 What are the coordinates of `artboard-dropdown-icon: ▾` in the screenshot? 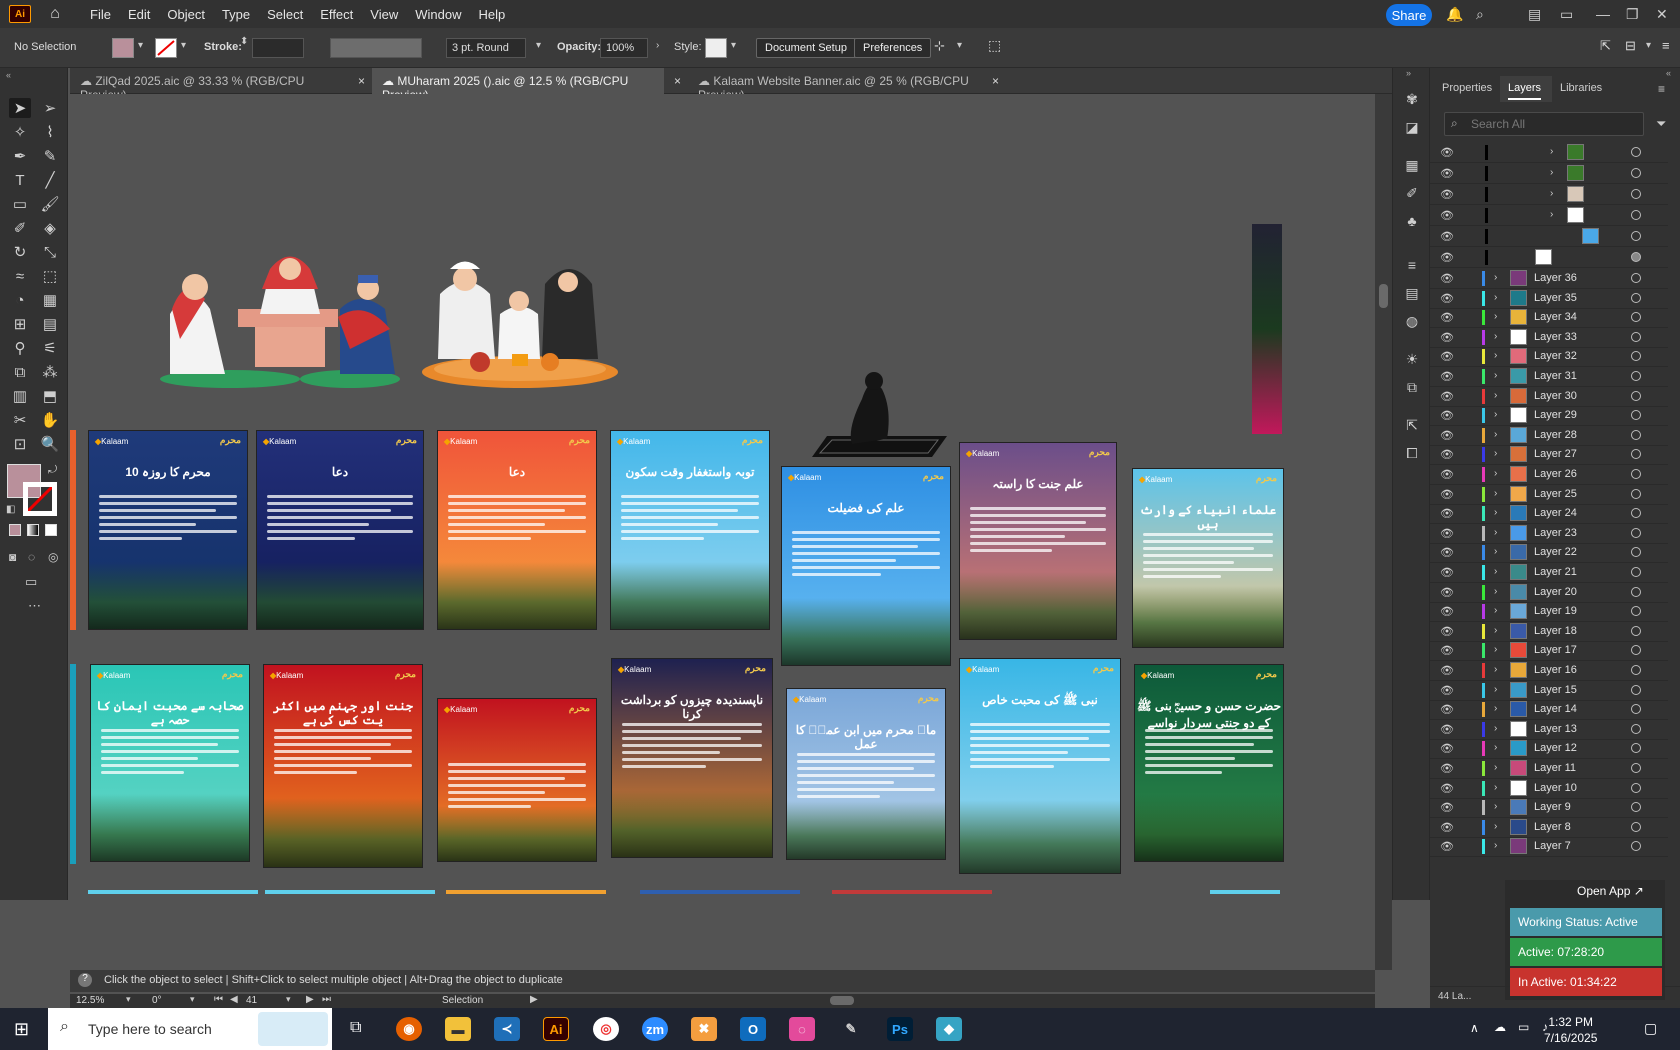 It's located at (288, 999).